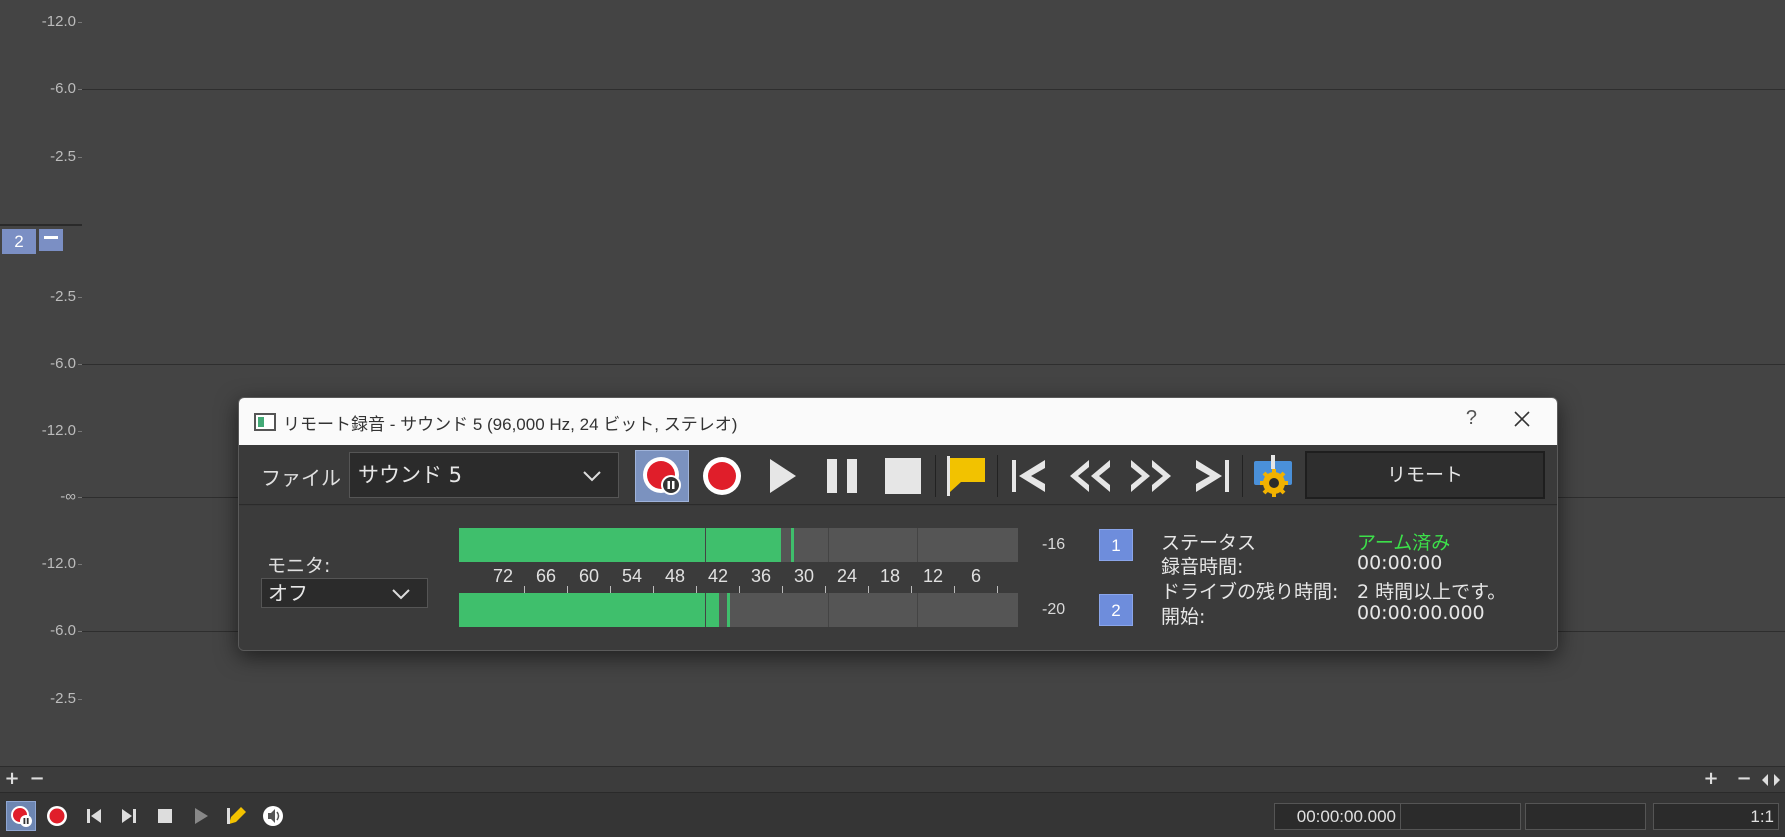  Describe the element at coordinates (1421, 613) in the screenshot. I see `start-value: 00:00:00.000` at that location.